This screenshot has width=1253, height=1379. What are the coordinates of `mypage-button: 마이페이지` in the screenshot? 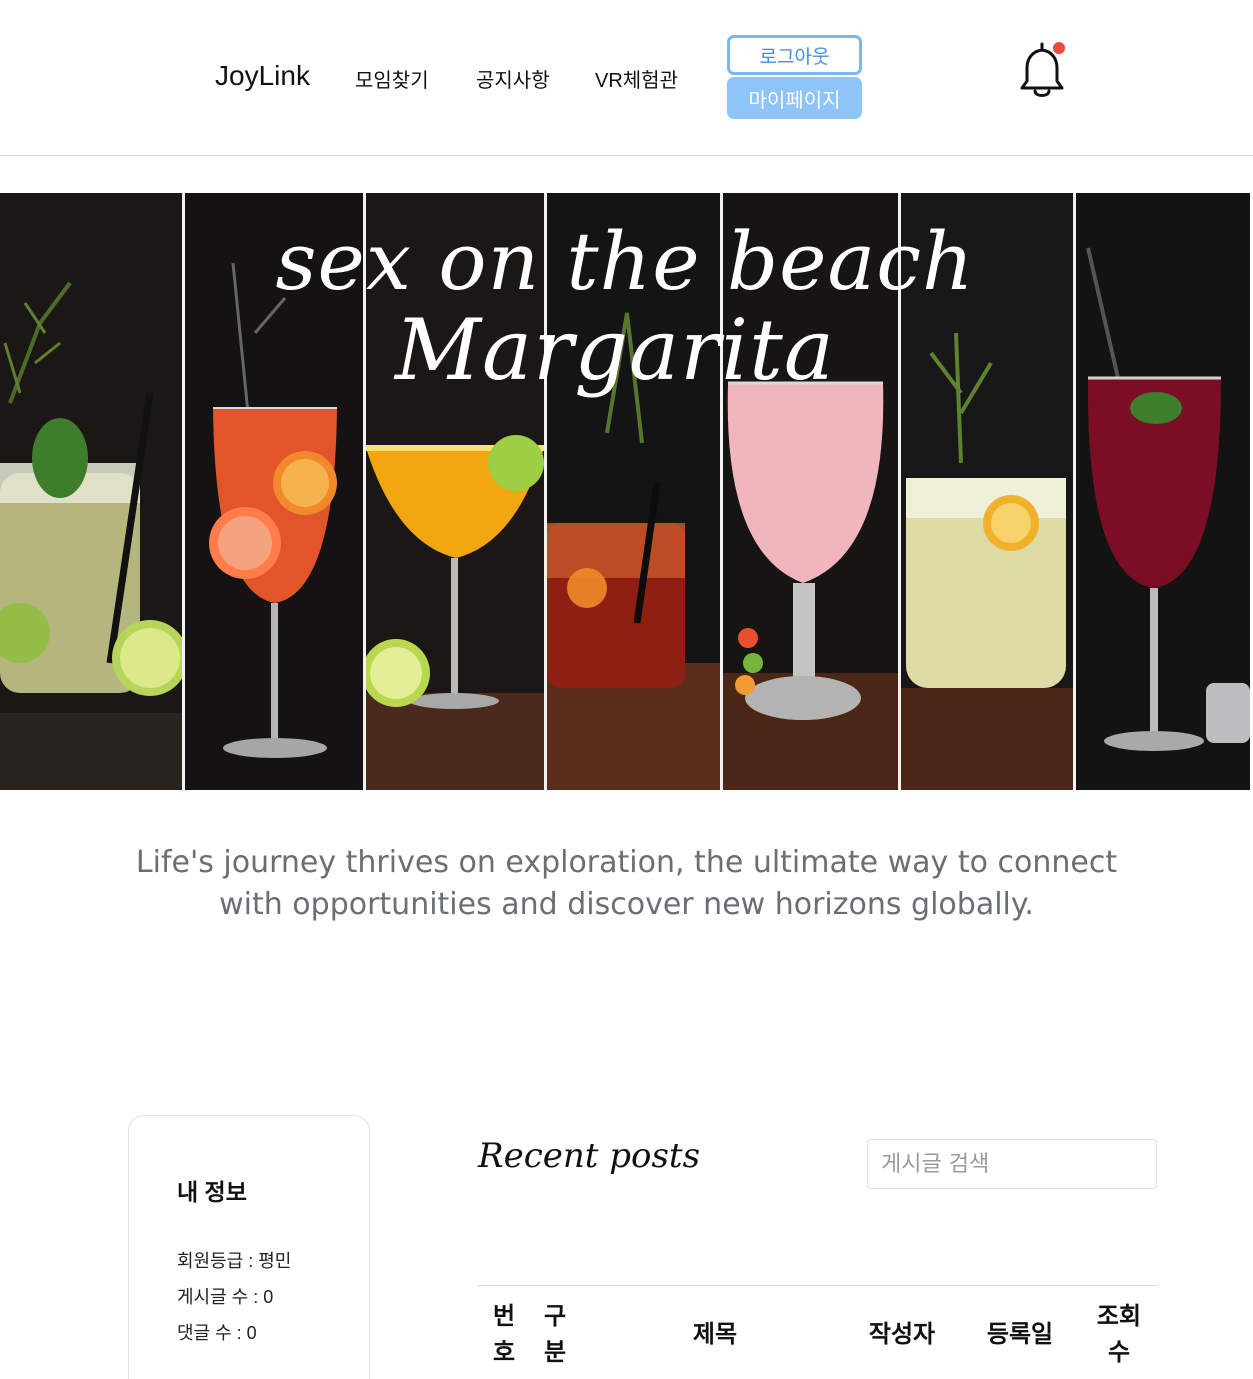 It's located at (794, 98).